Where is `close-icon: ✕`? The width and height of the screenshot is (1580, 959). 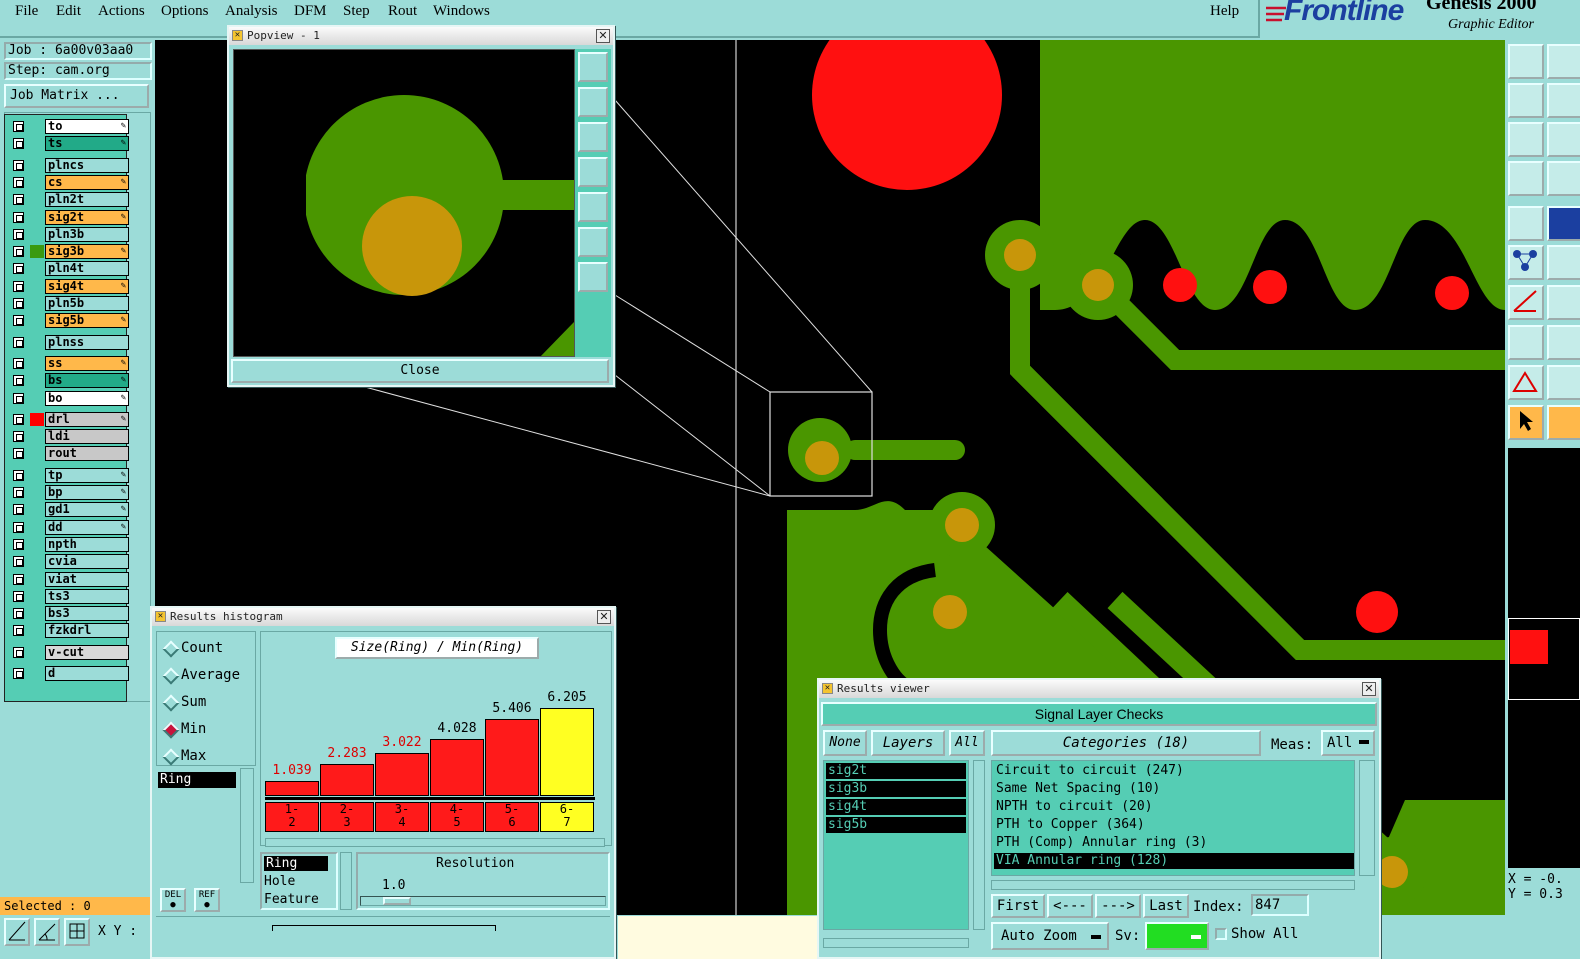
close-icon: ✕ is located at coordinates (603, 36).